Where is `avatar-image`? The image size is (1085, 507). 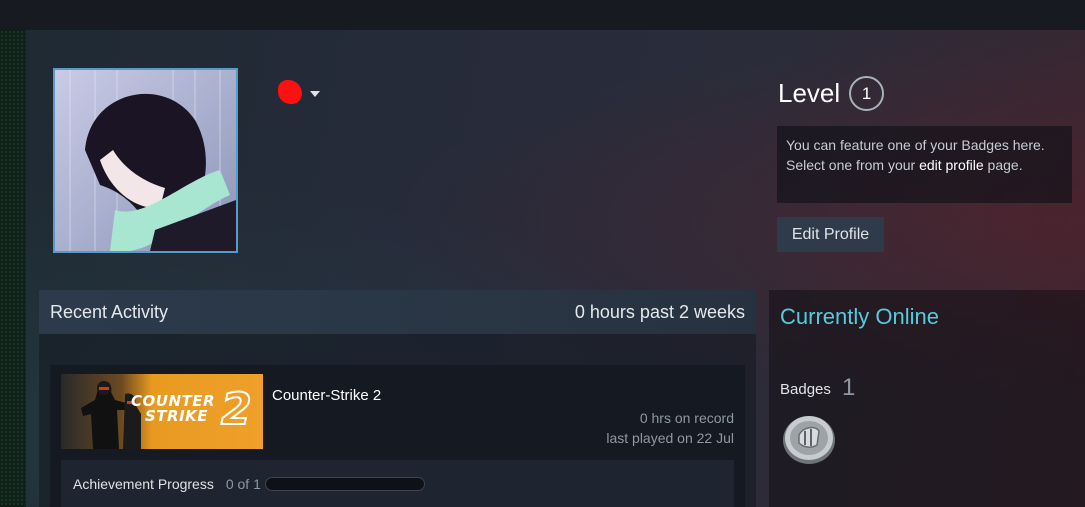 avatar-image is located at coordinates (145, 160).